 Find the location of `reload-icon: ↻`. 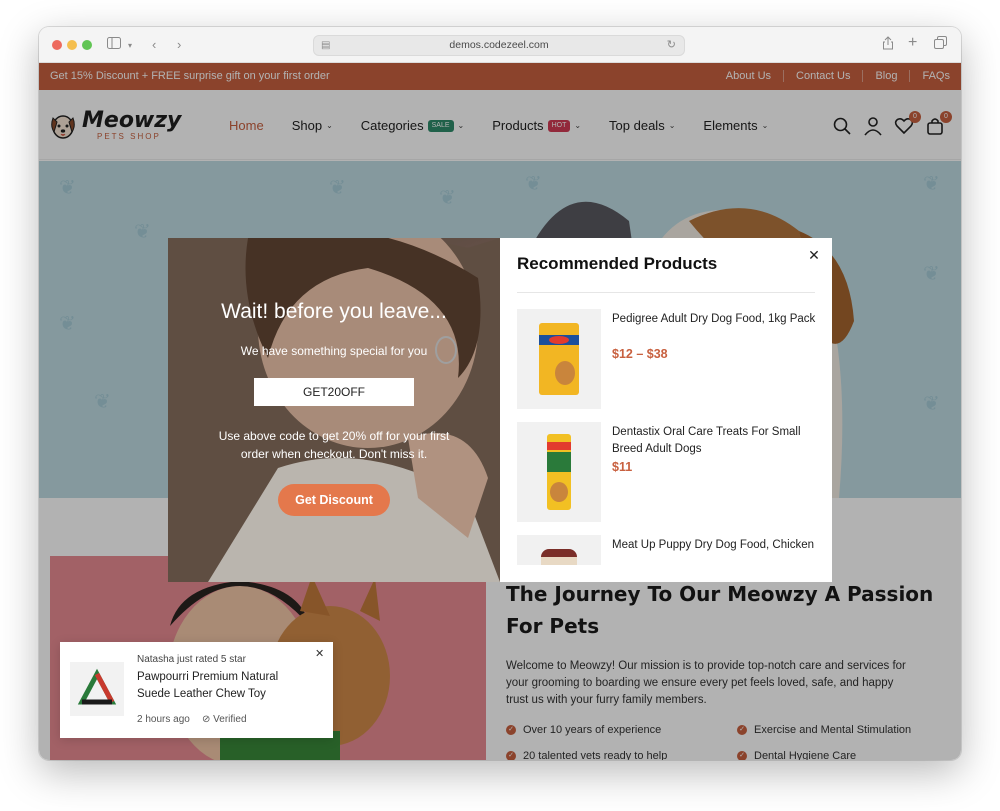

reload-icon: ↻ is located at coordinates (671, 45).